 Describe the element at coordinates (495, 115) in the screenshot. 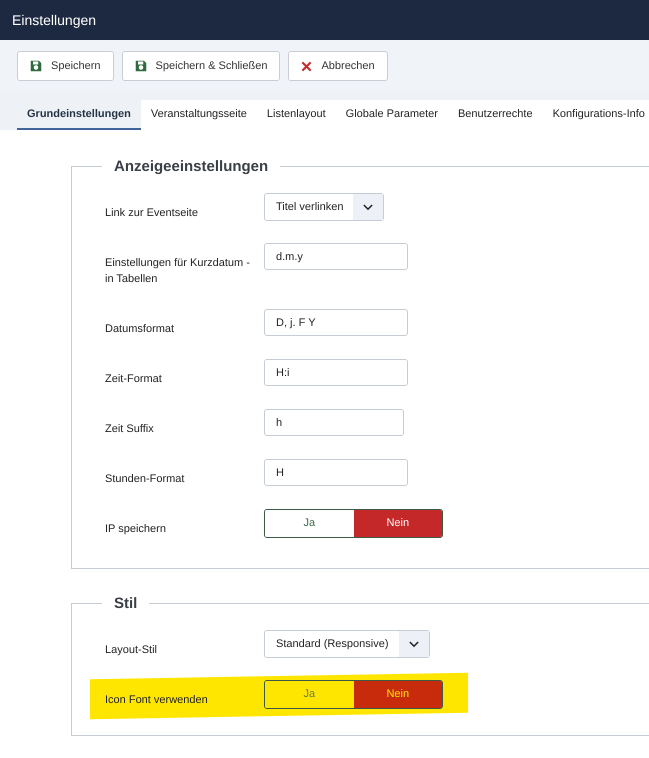

I see `tab: Benutzerrechte` at that location.